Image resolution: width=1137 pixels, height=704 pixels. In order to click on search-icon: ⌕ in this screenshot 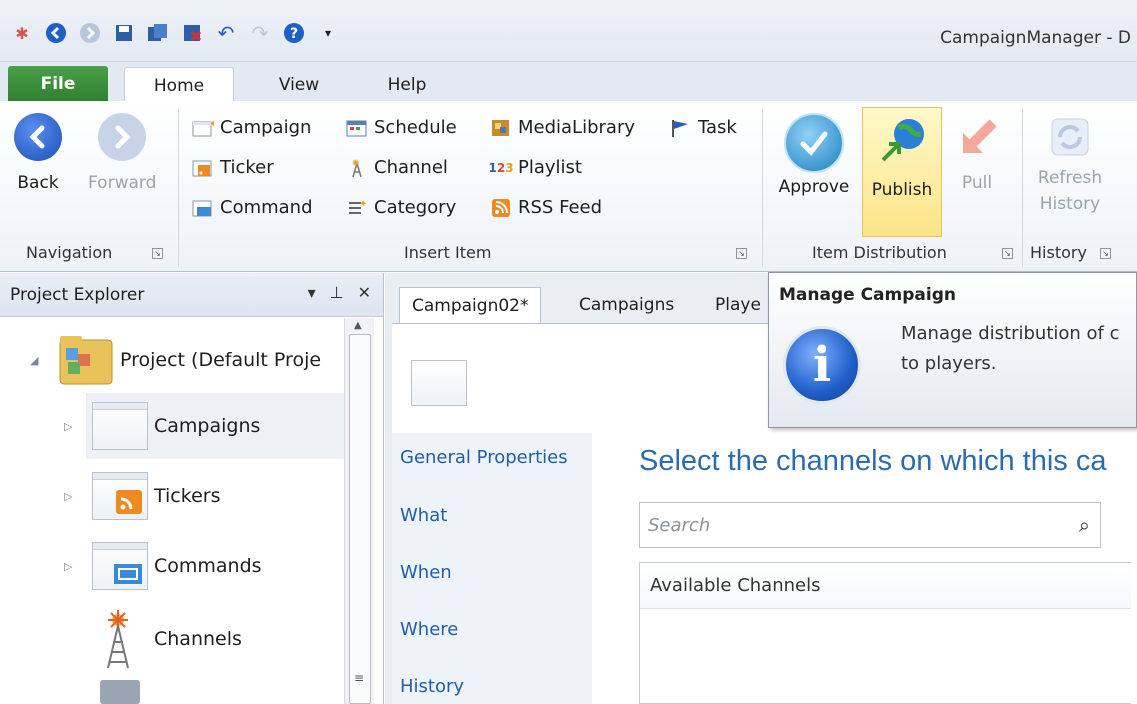, I will do `click(1084, 525)`.